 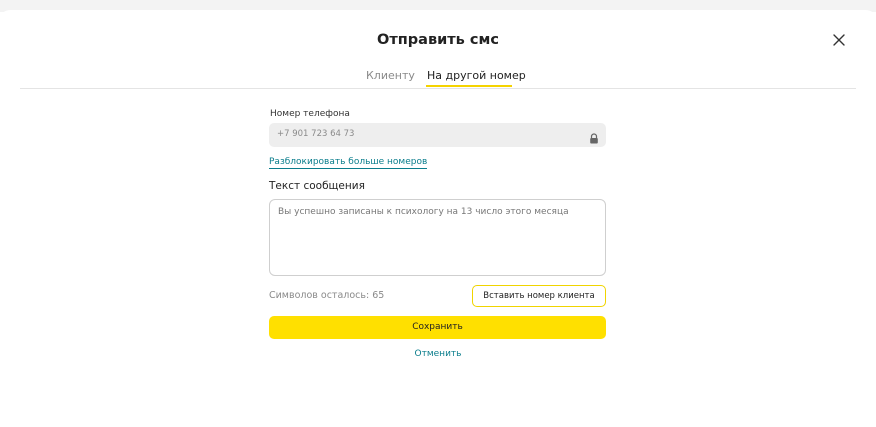 I want to click on save-button: Сохранить, so click(x=437, y=327).